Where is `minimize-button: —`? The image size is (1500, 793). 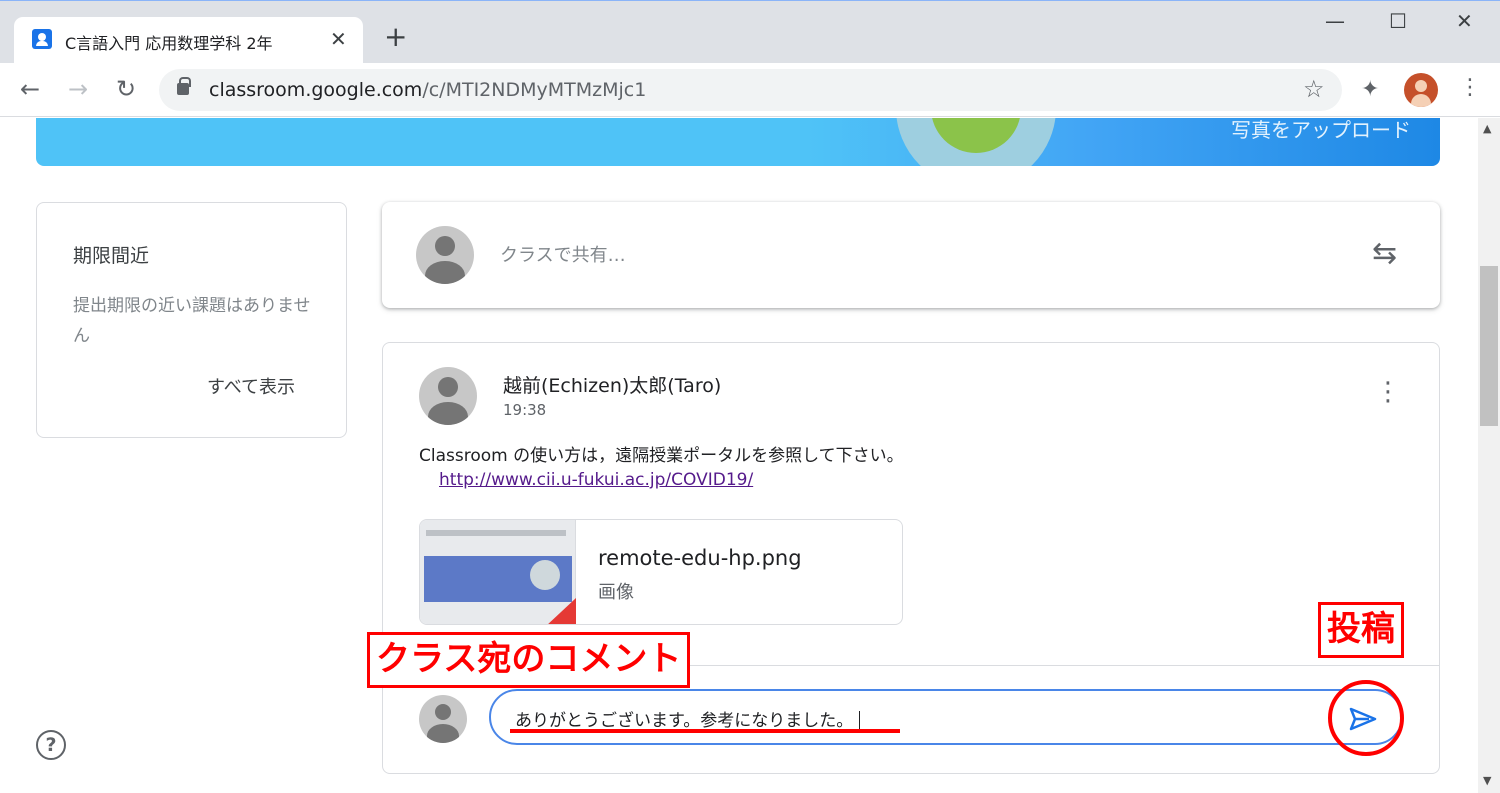 minimize-button: — is located at coordinates (1335, 21).